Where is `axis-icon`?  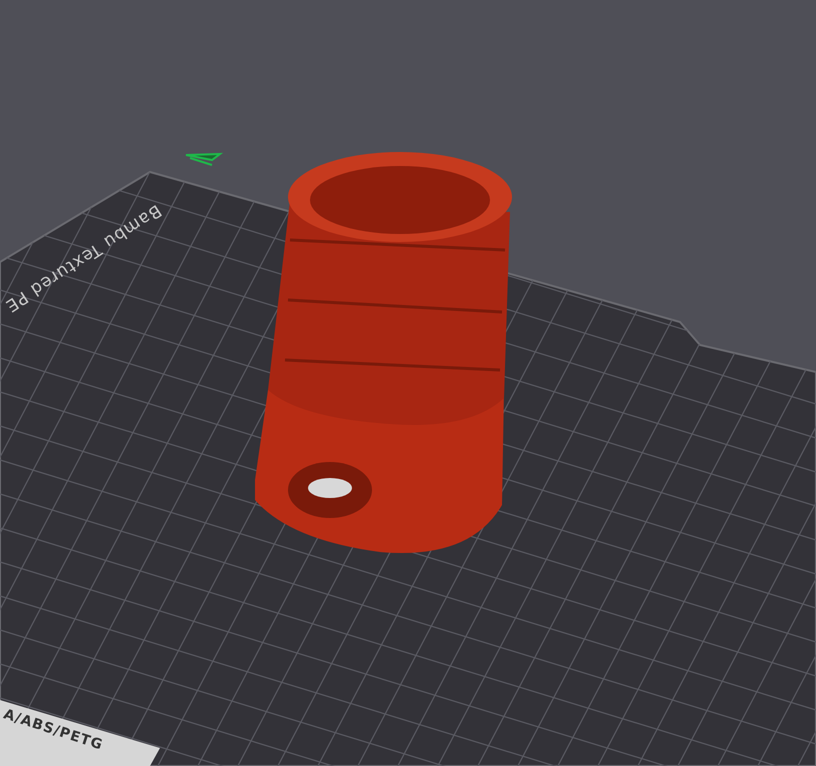
axis-icon is located at coordinates (204, 159).